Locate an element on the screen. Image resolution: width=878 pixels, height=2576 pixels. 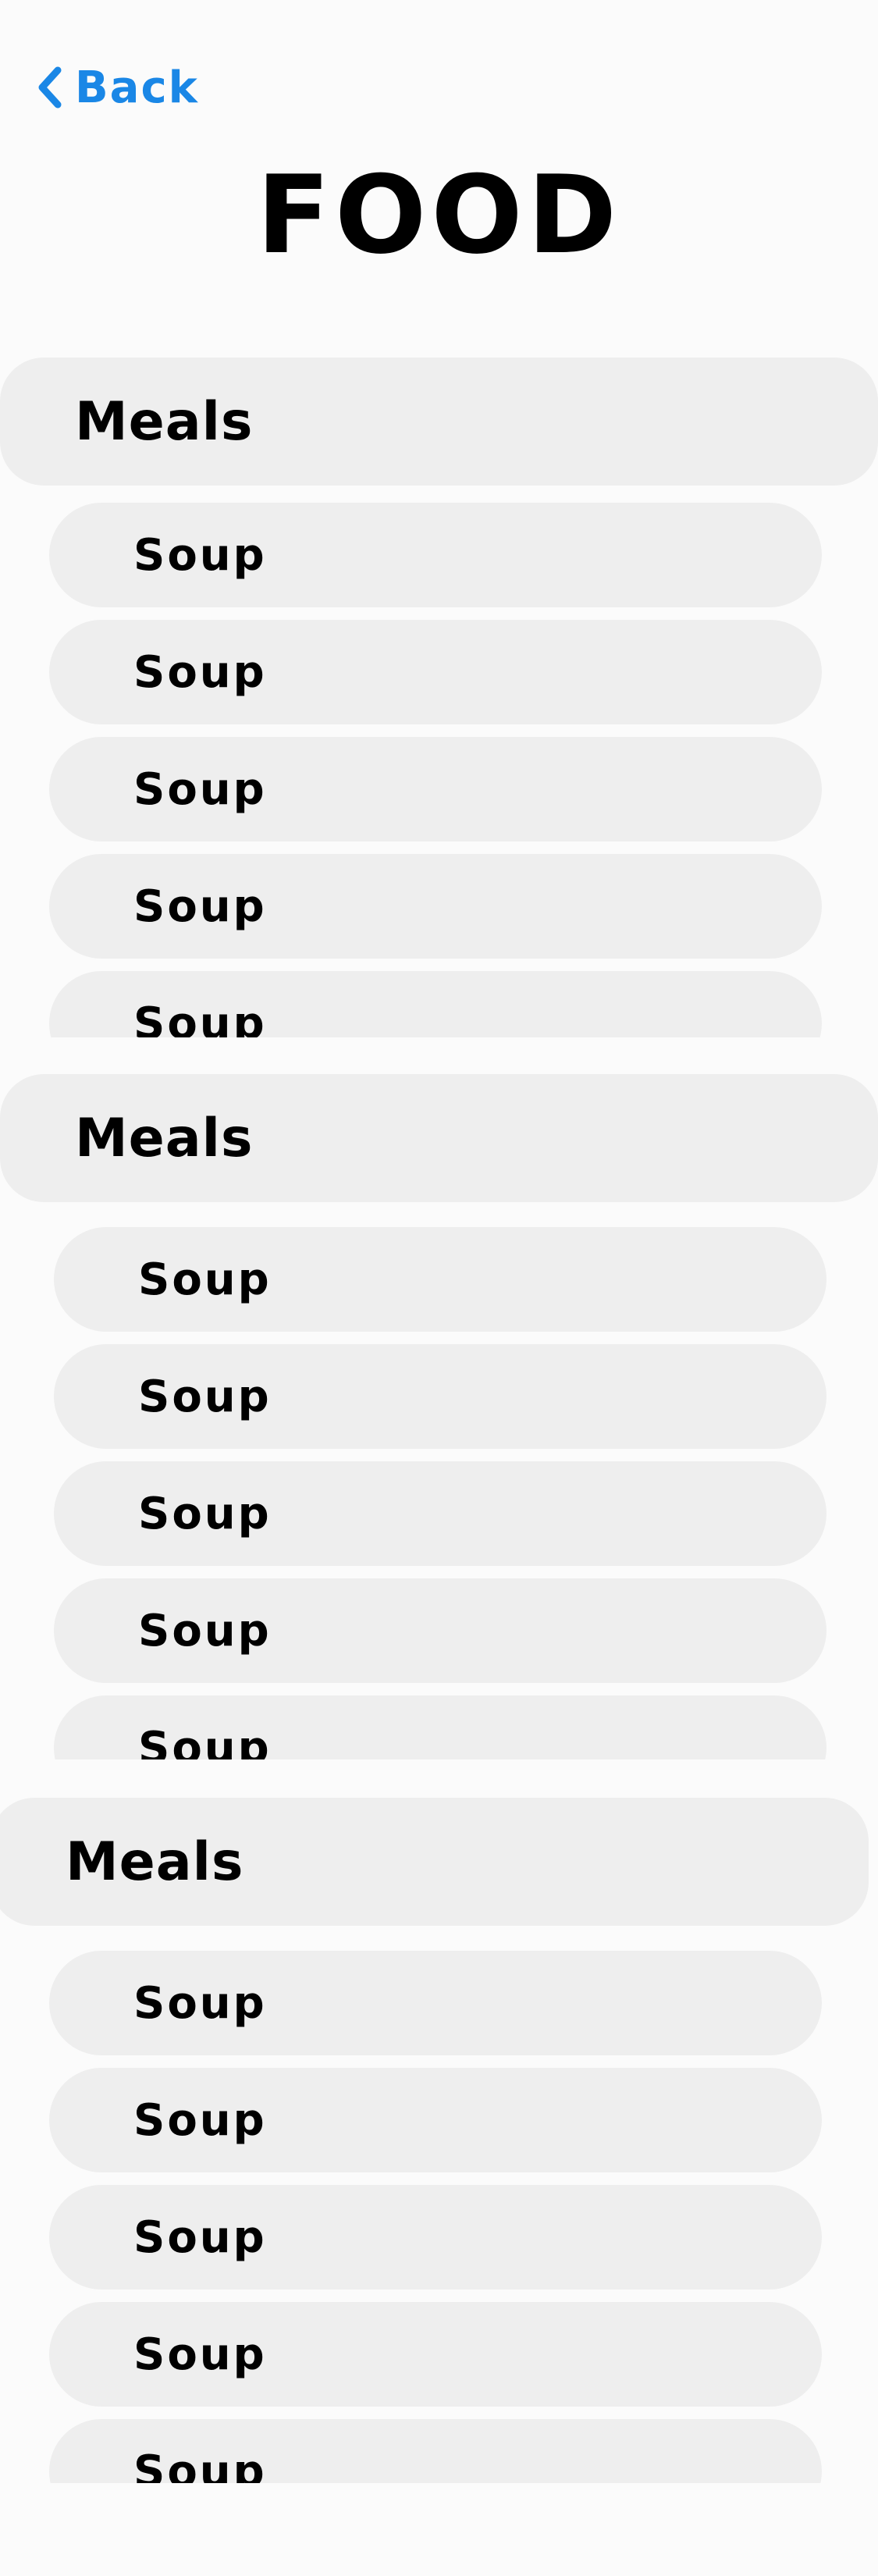
back-button: Back is located at coordinates (116, 87).